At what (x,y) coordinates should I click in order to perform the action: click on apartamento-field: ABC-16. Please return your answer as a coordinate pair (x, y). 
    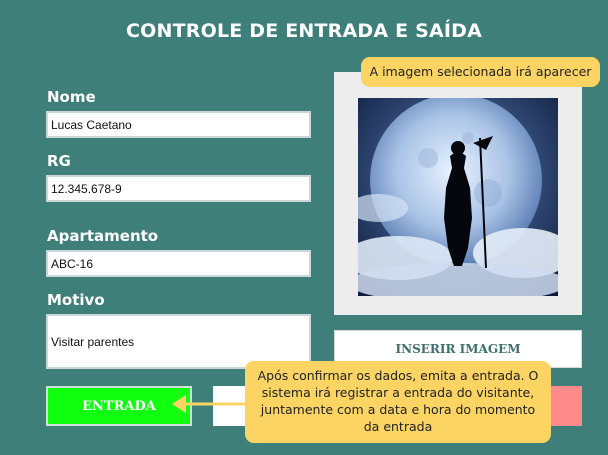
    Looking at the image, I should click on (178, 263).